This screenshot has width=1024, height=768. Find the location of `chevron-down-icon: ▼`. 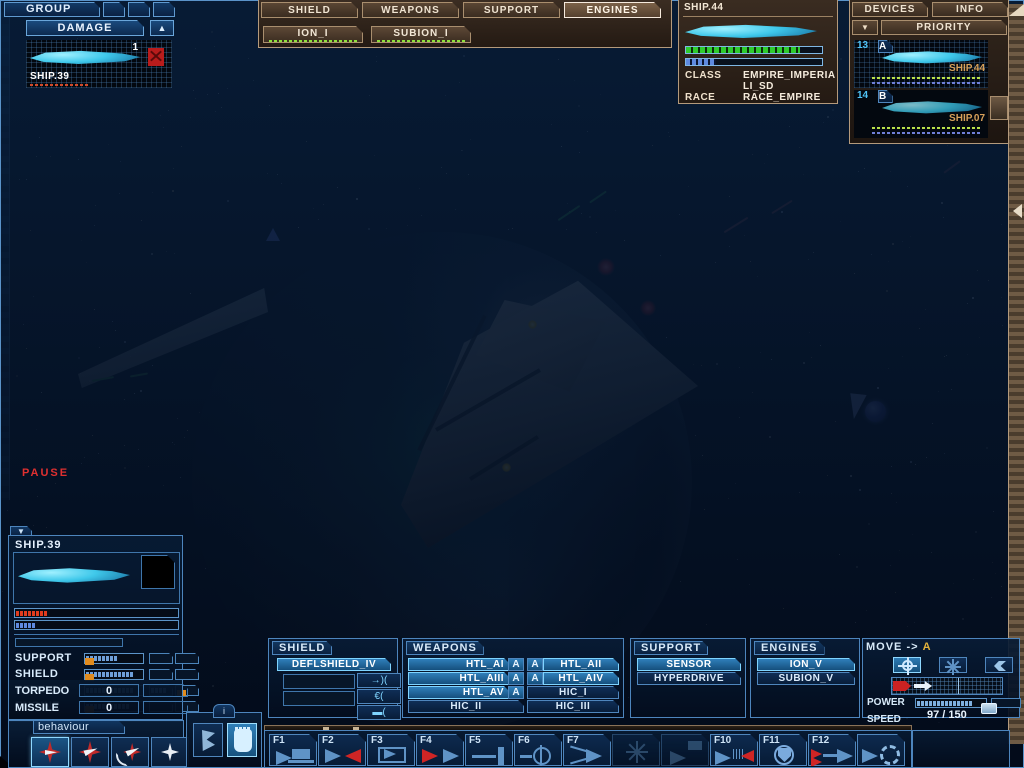

chevron-down-icon: ▼ is located at coordinates (865, 27).